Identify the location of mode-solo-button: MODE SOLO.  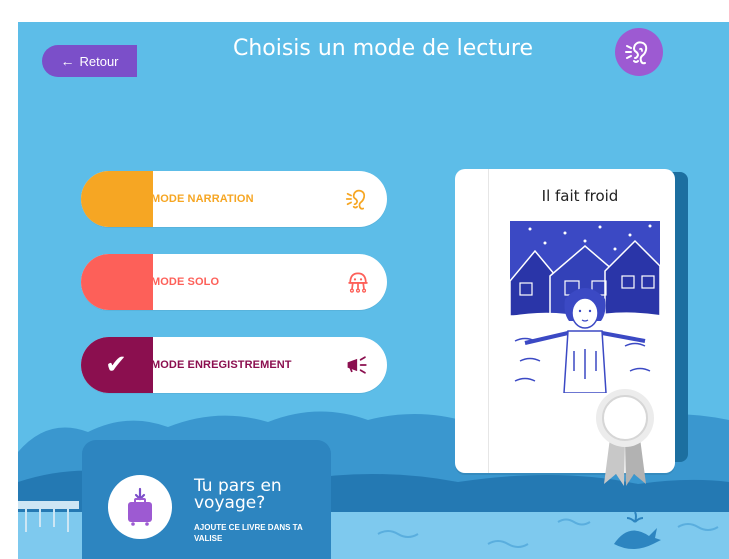
(234, 282).